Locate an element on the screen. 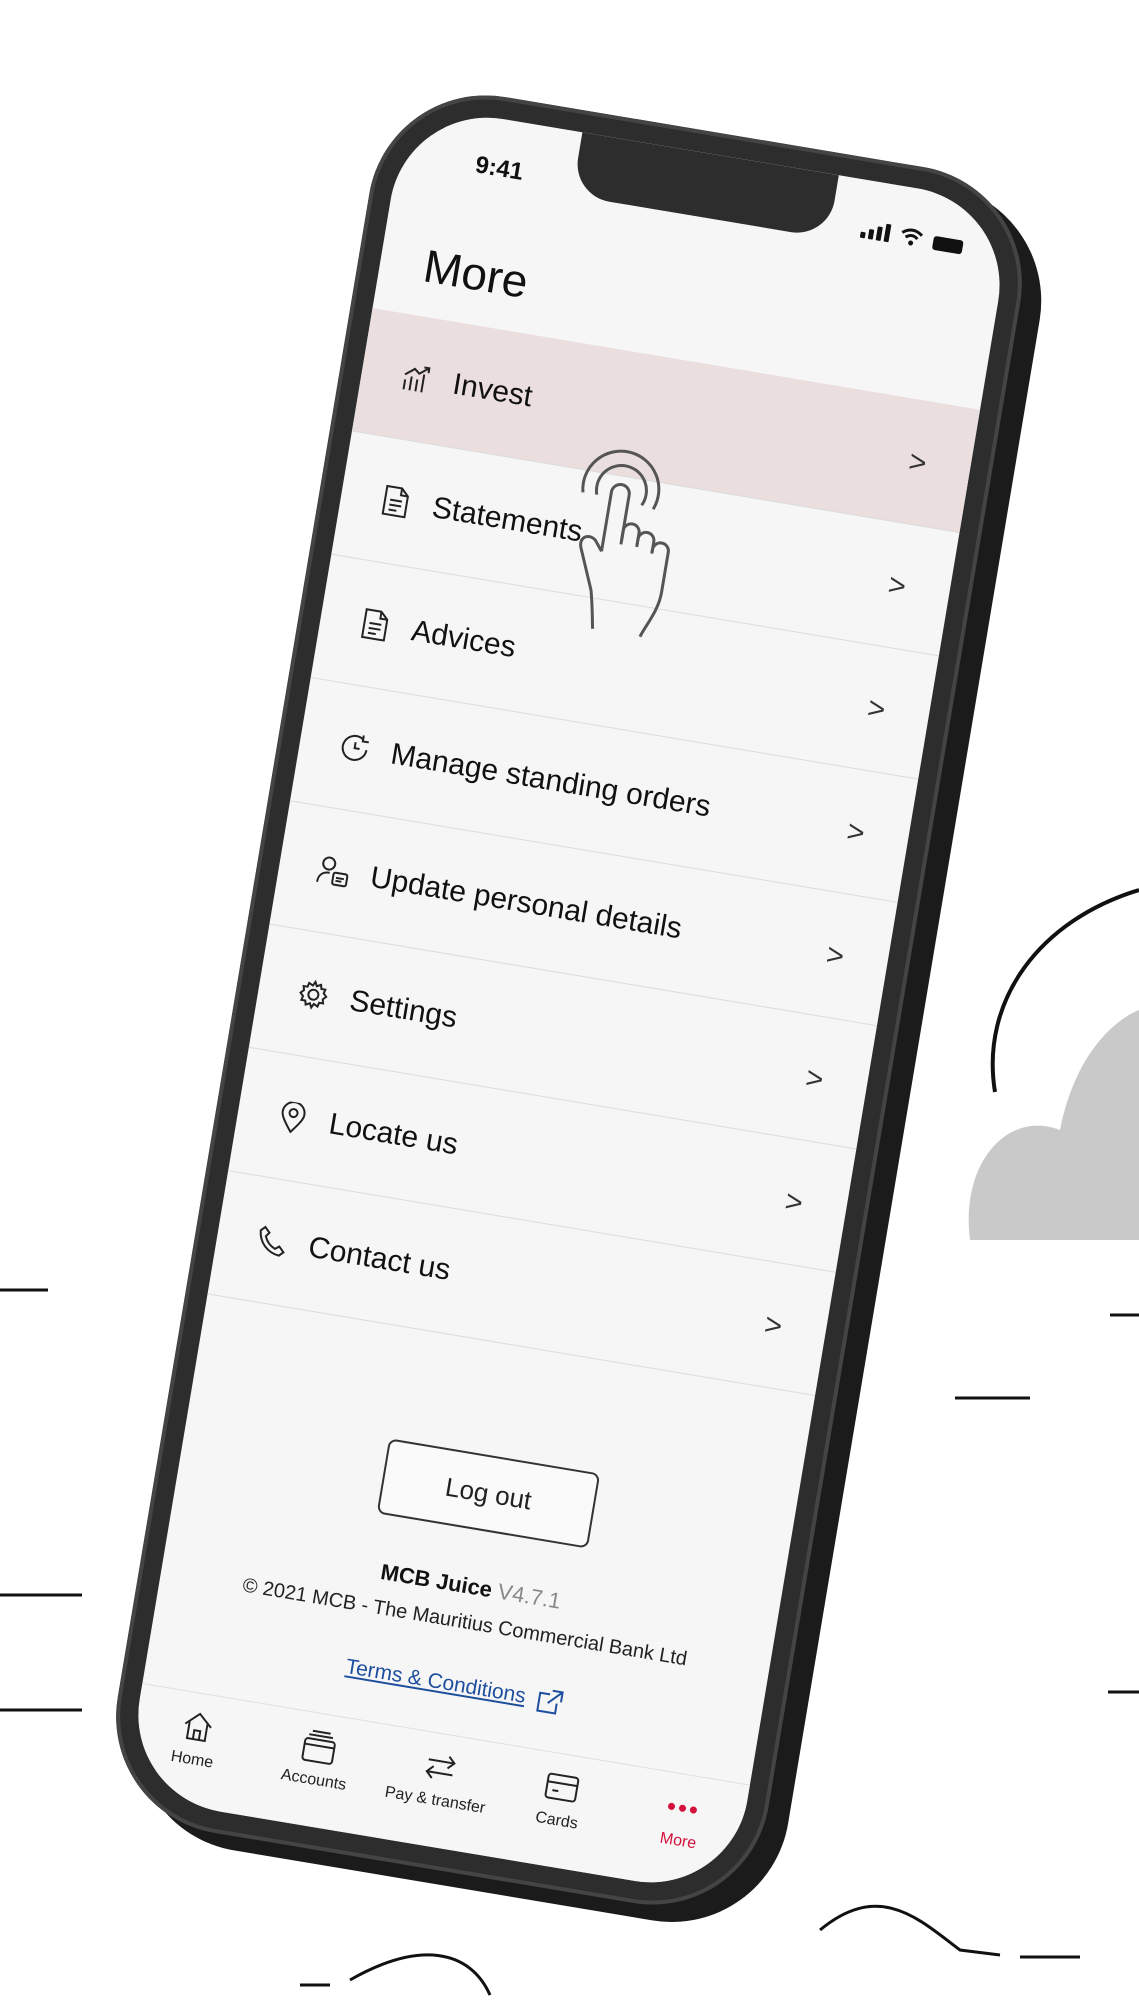 Image resolution: width=1139 pixels, height=2014 pixels. tap-gesture-icon is located at coordinates (624, 543).